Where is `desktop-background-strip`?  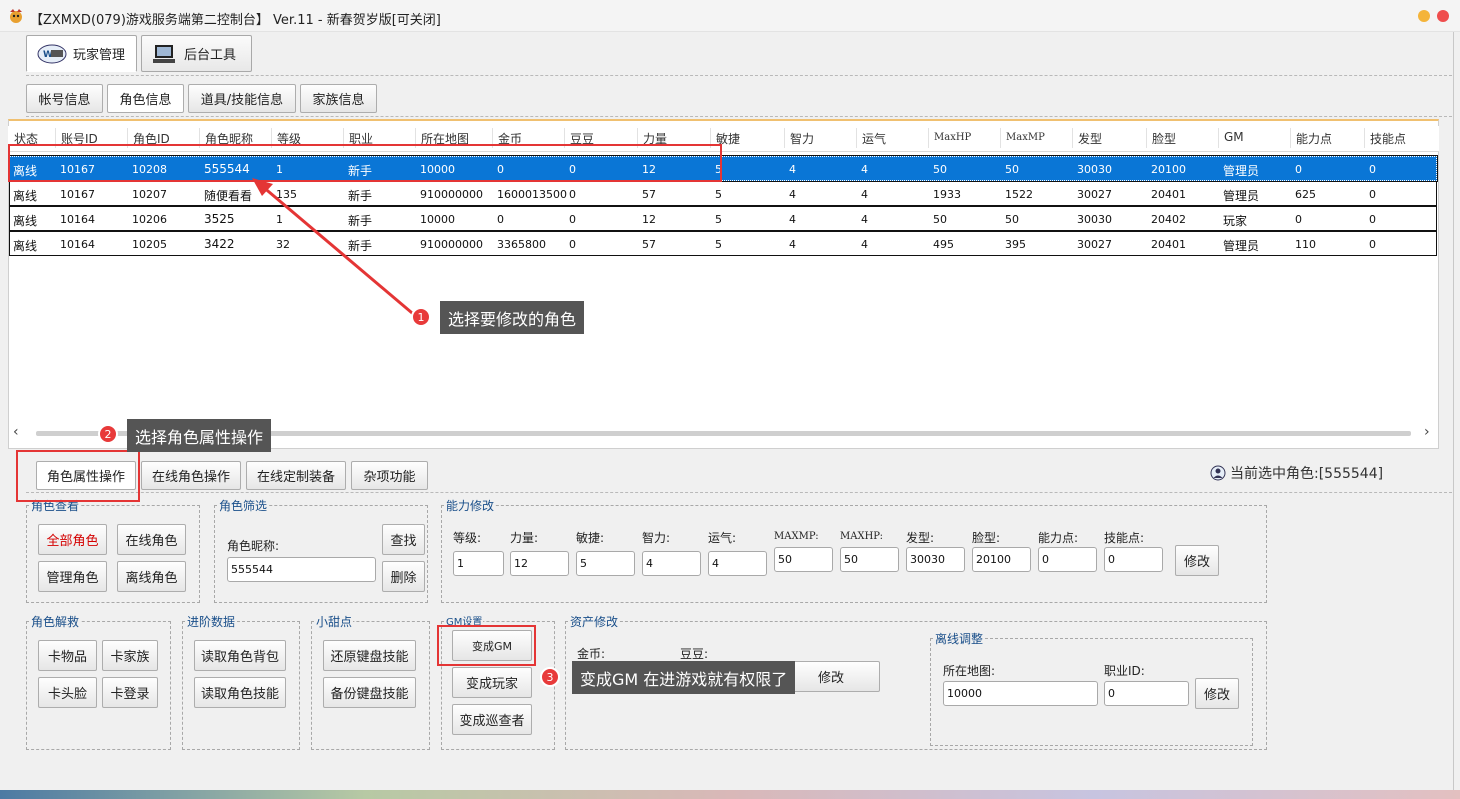 desktop-background-strip is located at coordinates (730, 794).